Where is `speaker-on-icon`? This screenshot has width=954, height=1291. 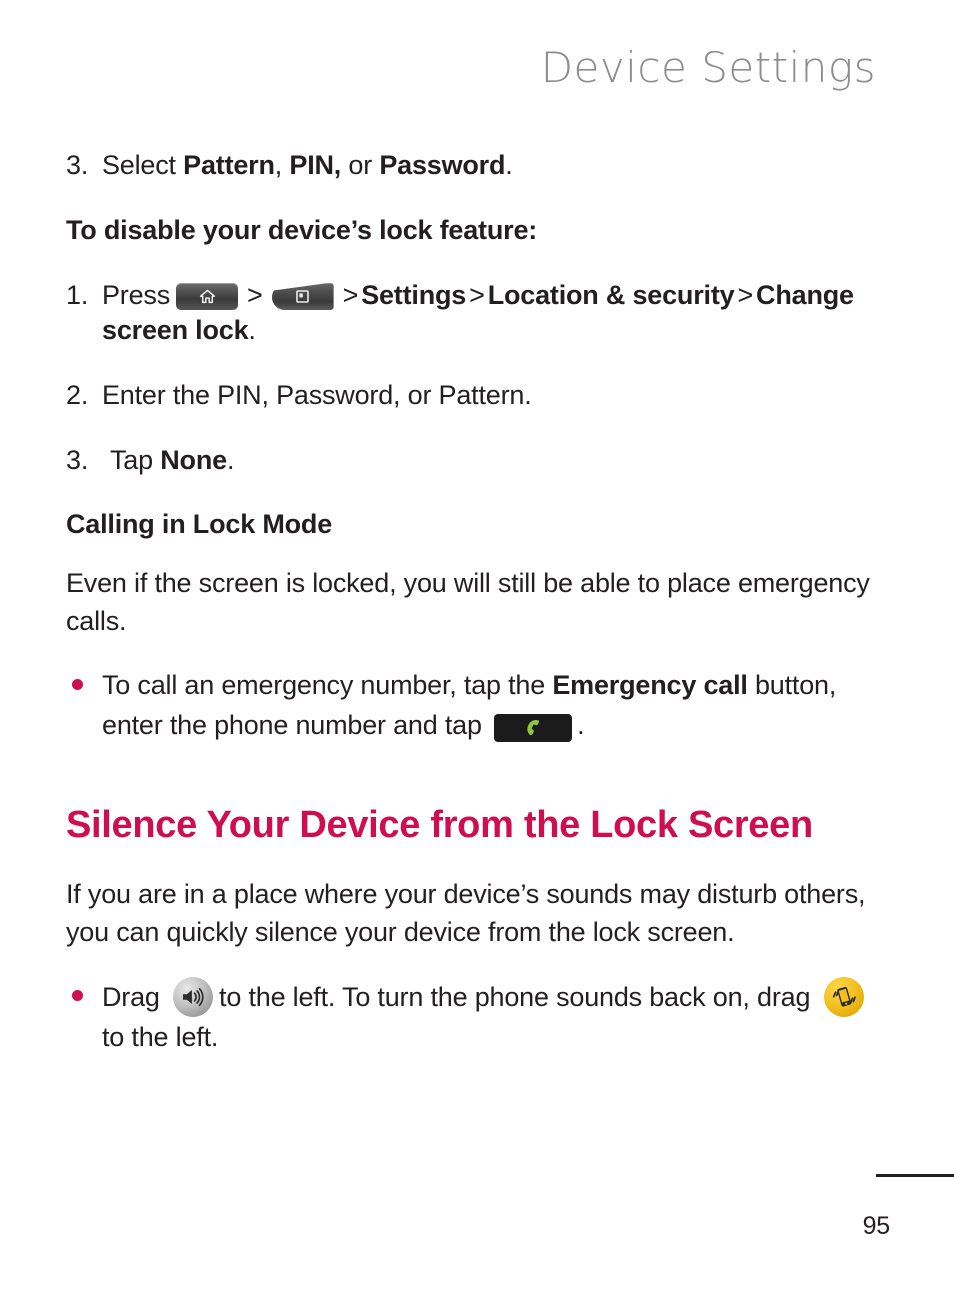
speaker-on-icon is located at coordinates (193, 997).